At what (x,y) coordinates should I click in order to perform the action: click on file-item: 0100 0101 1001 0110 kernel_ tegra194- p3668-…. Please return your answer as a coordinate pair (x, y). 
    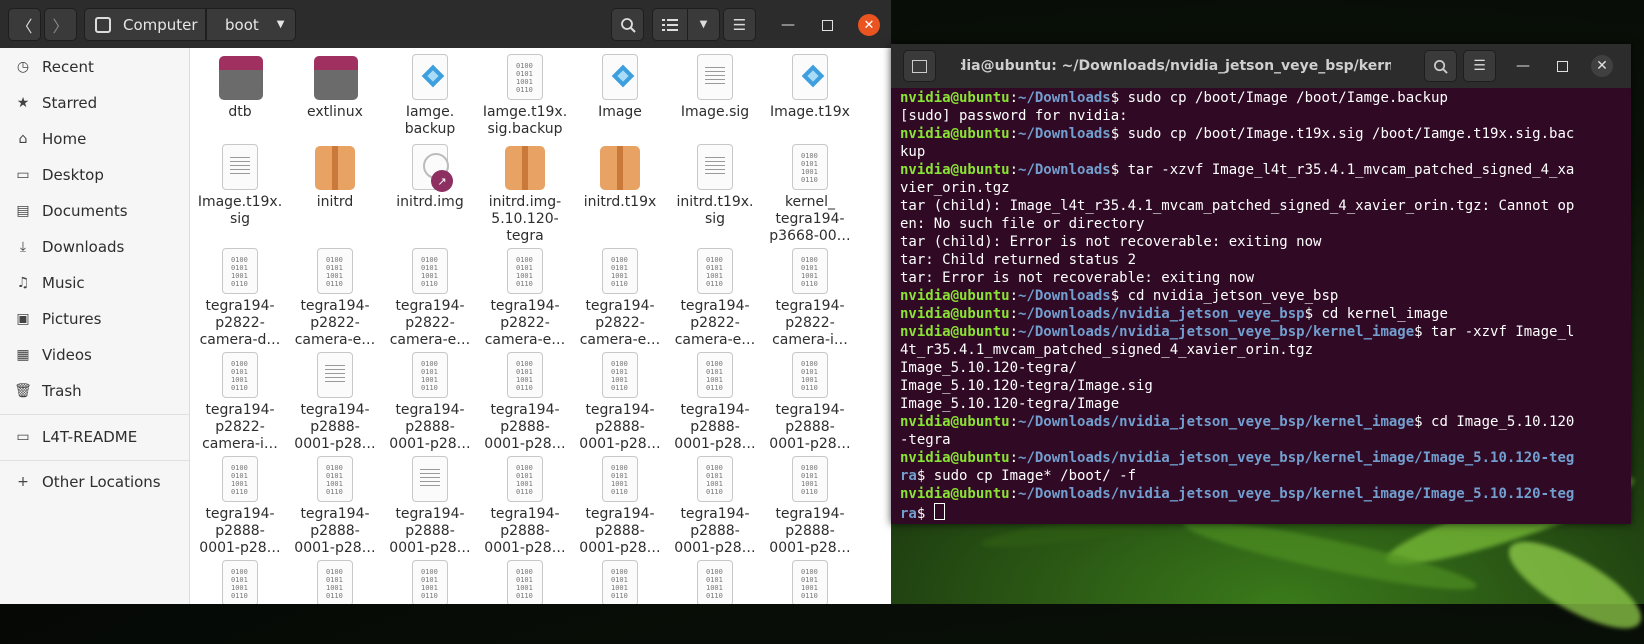
    Looking at the image, I should click on (810, 191).